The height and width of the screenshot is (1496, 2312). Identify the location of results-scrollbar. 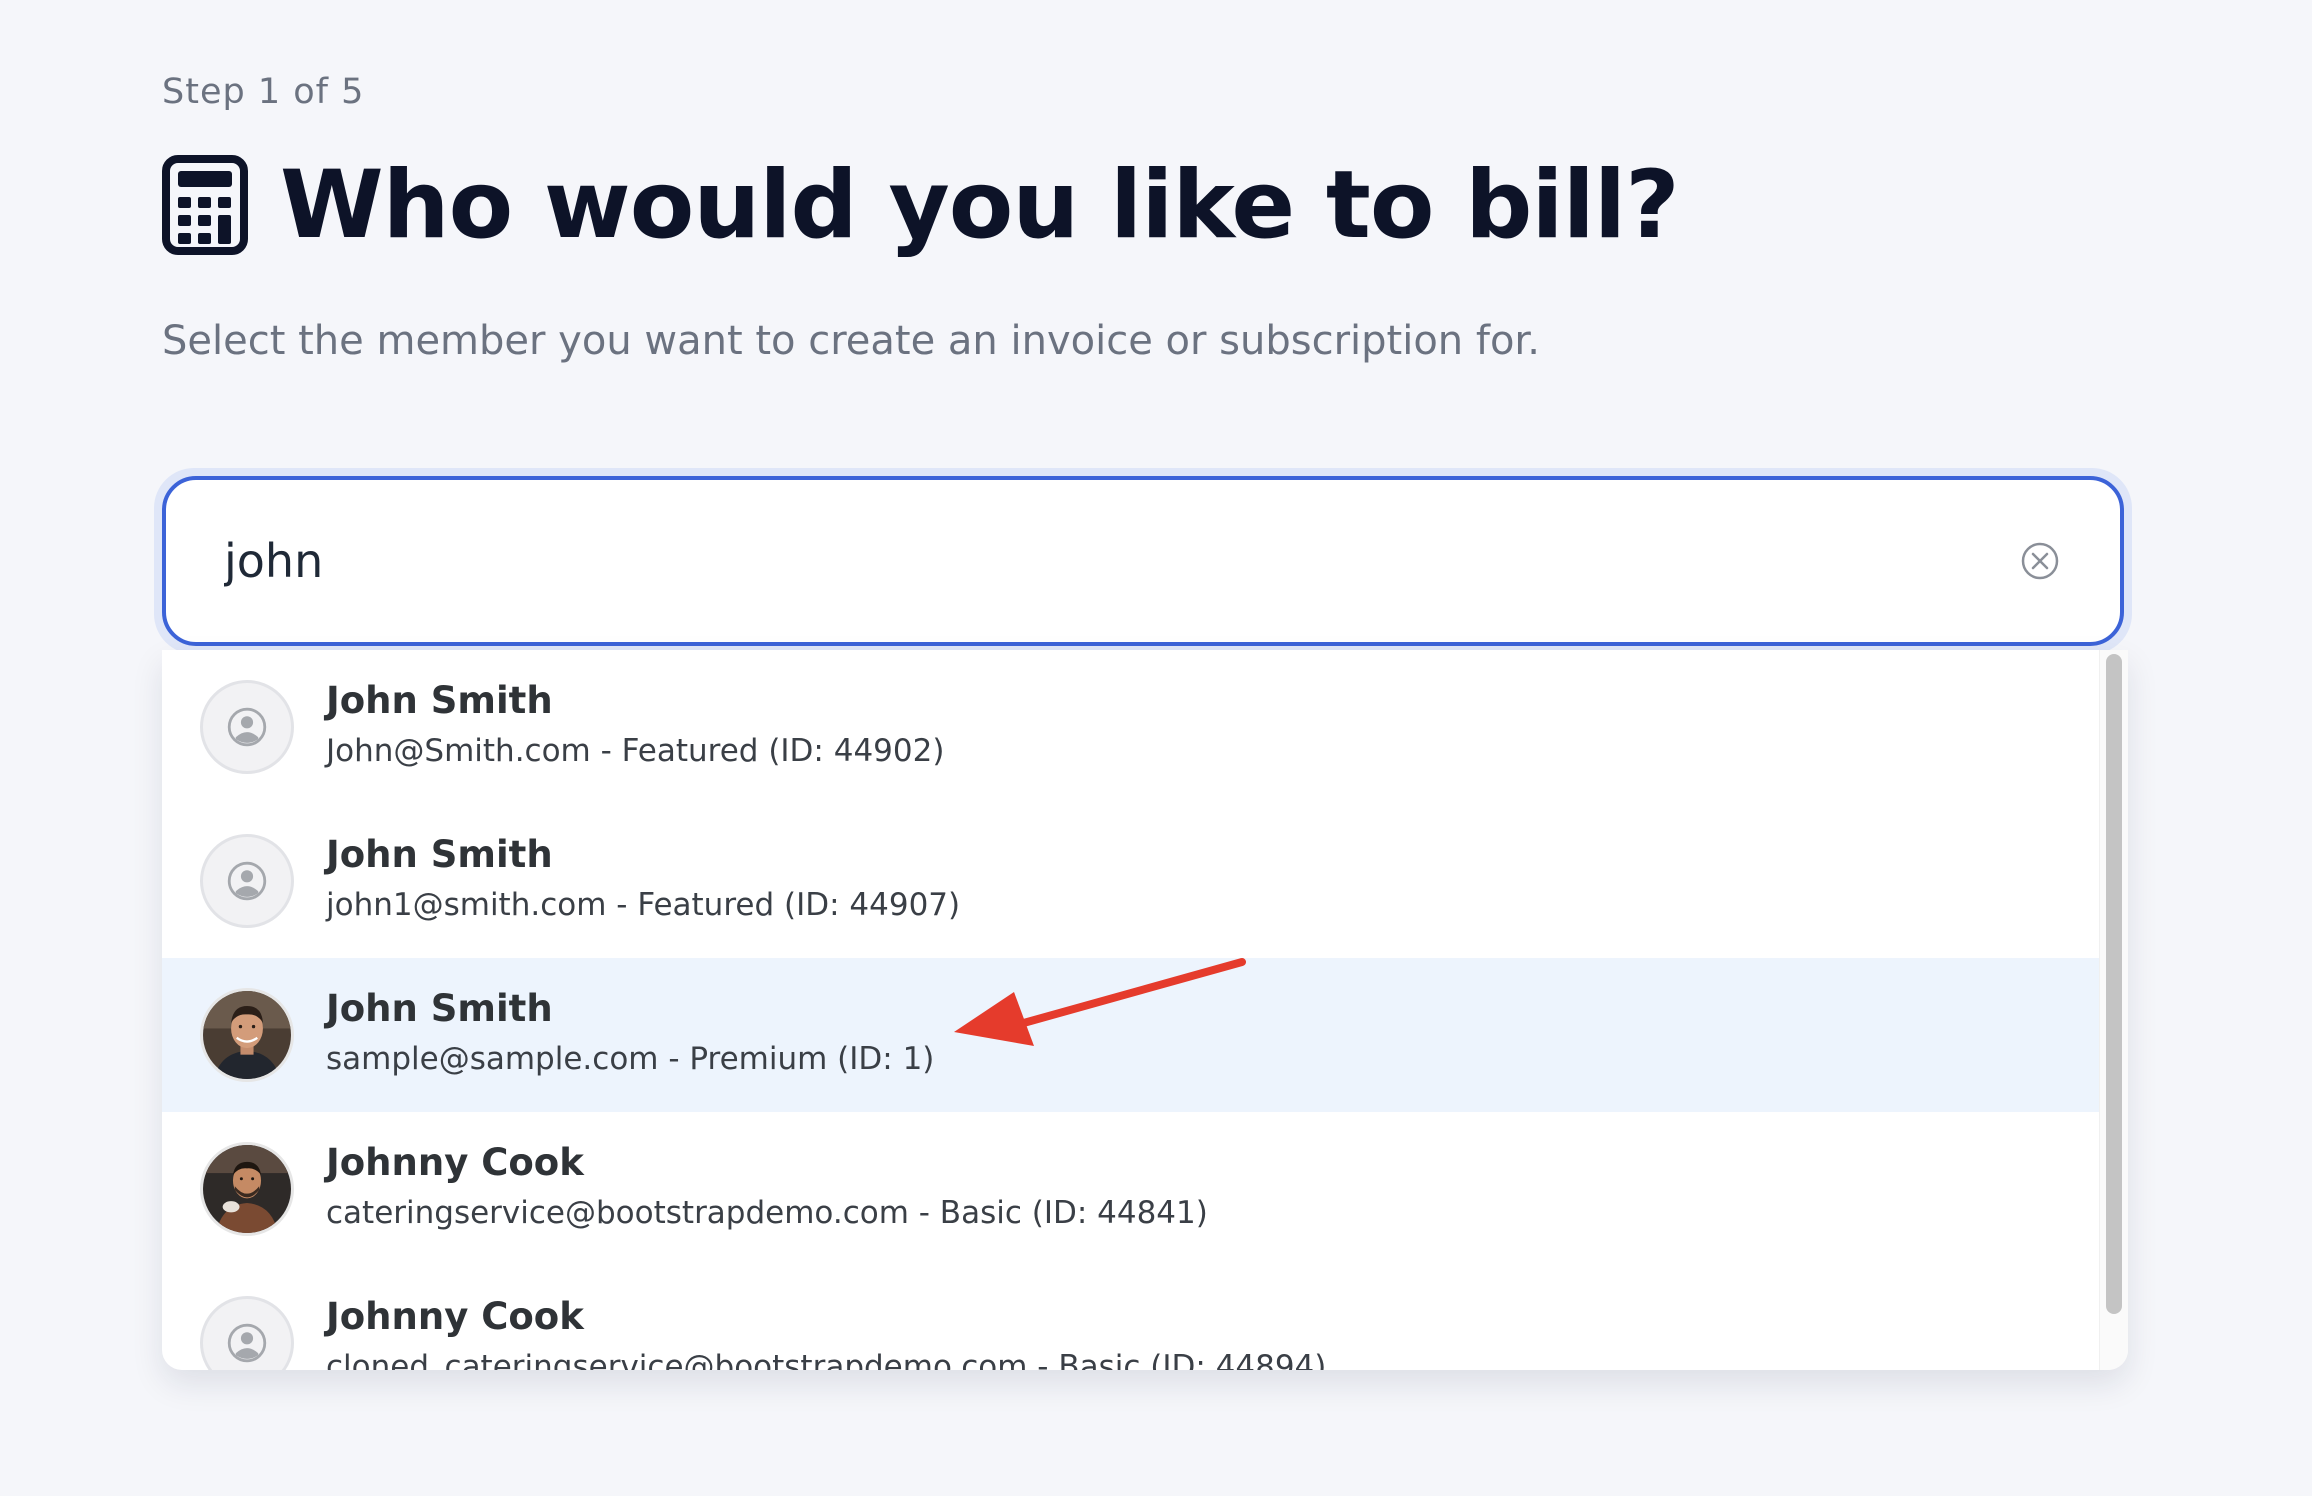
(2113, 1010).